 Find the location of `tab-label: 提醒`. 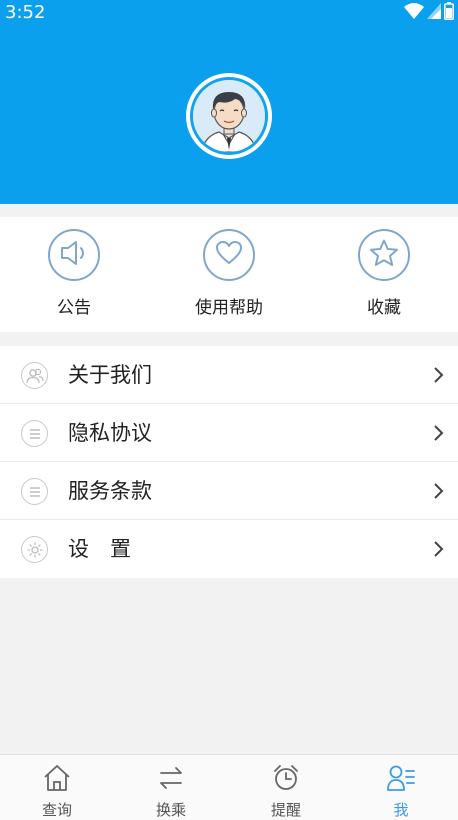

tab-label: 提醒 is located at coordinates (285, 810).